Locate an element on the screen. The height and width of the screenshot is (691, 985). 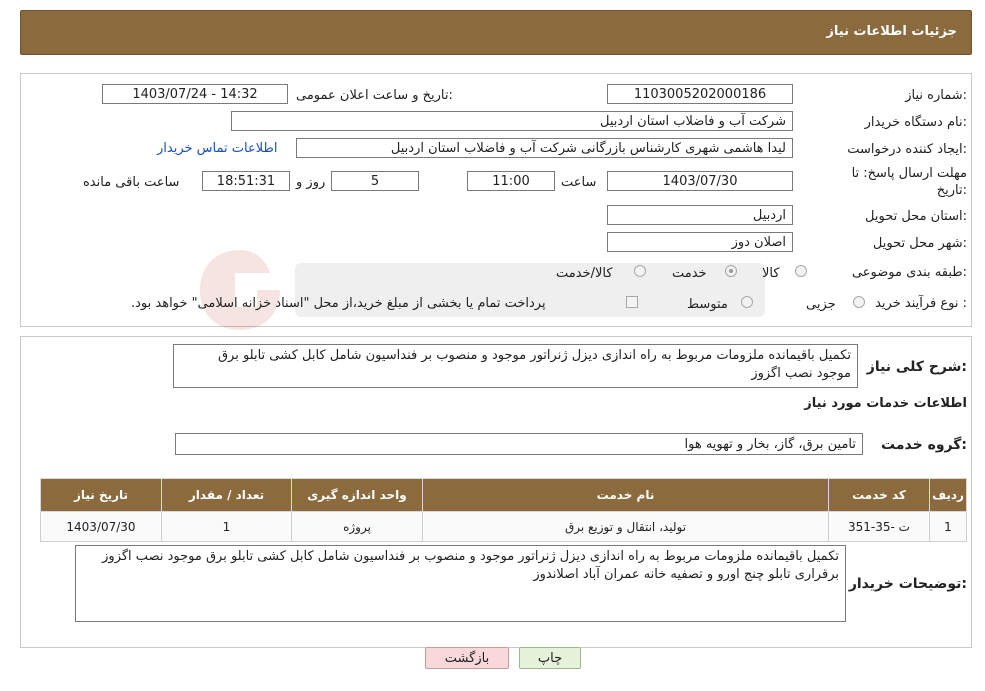
category-radio-goods-service is located at coordinates (640, 271).